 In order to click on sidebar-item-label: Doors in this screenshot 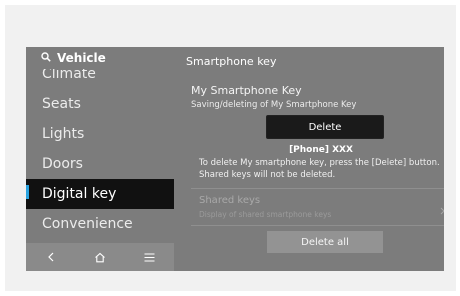, I will do `click(62, 164)`.